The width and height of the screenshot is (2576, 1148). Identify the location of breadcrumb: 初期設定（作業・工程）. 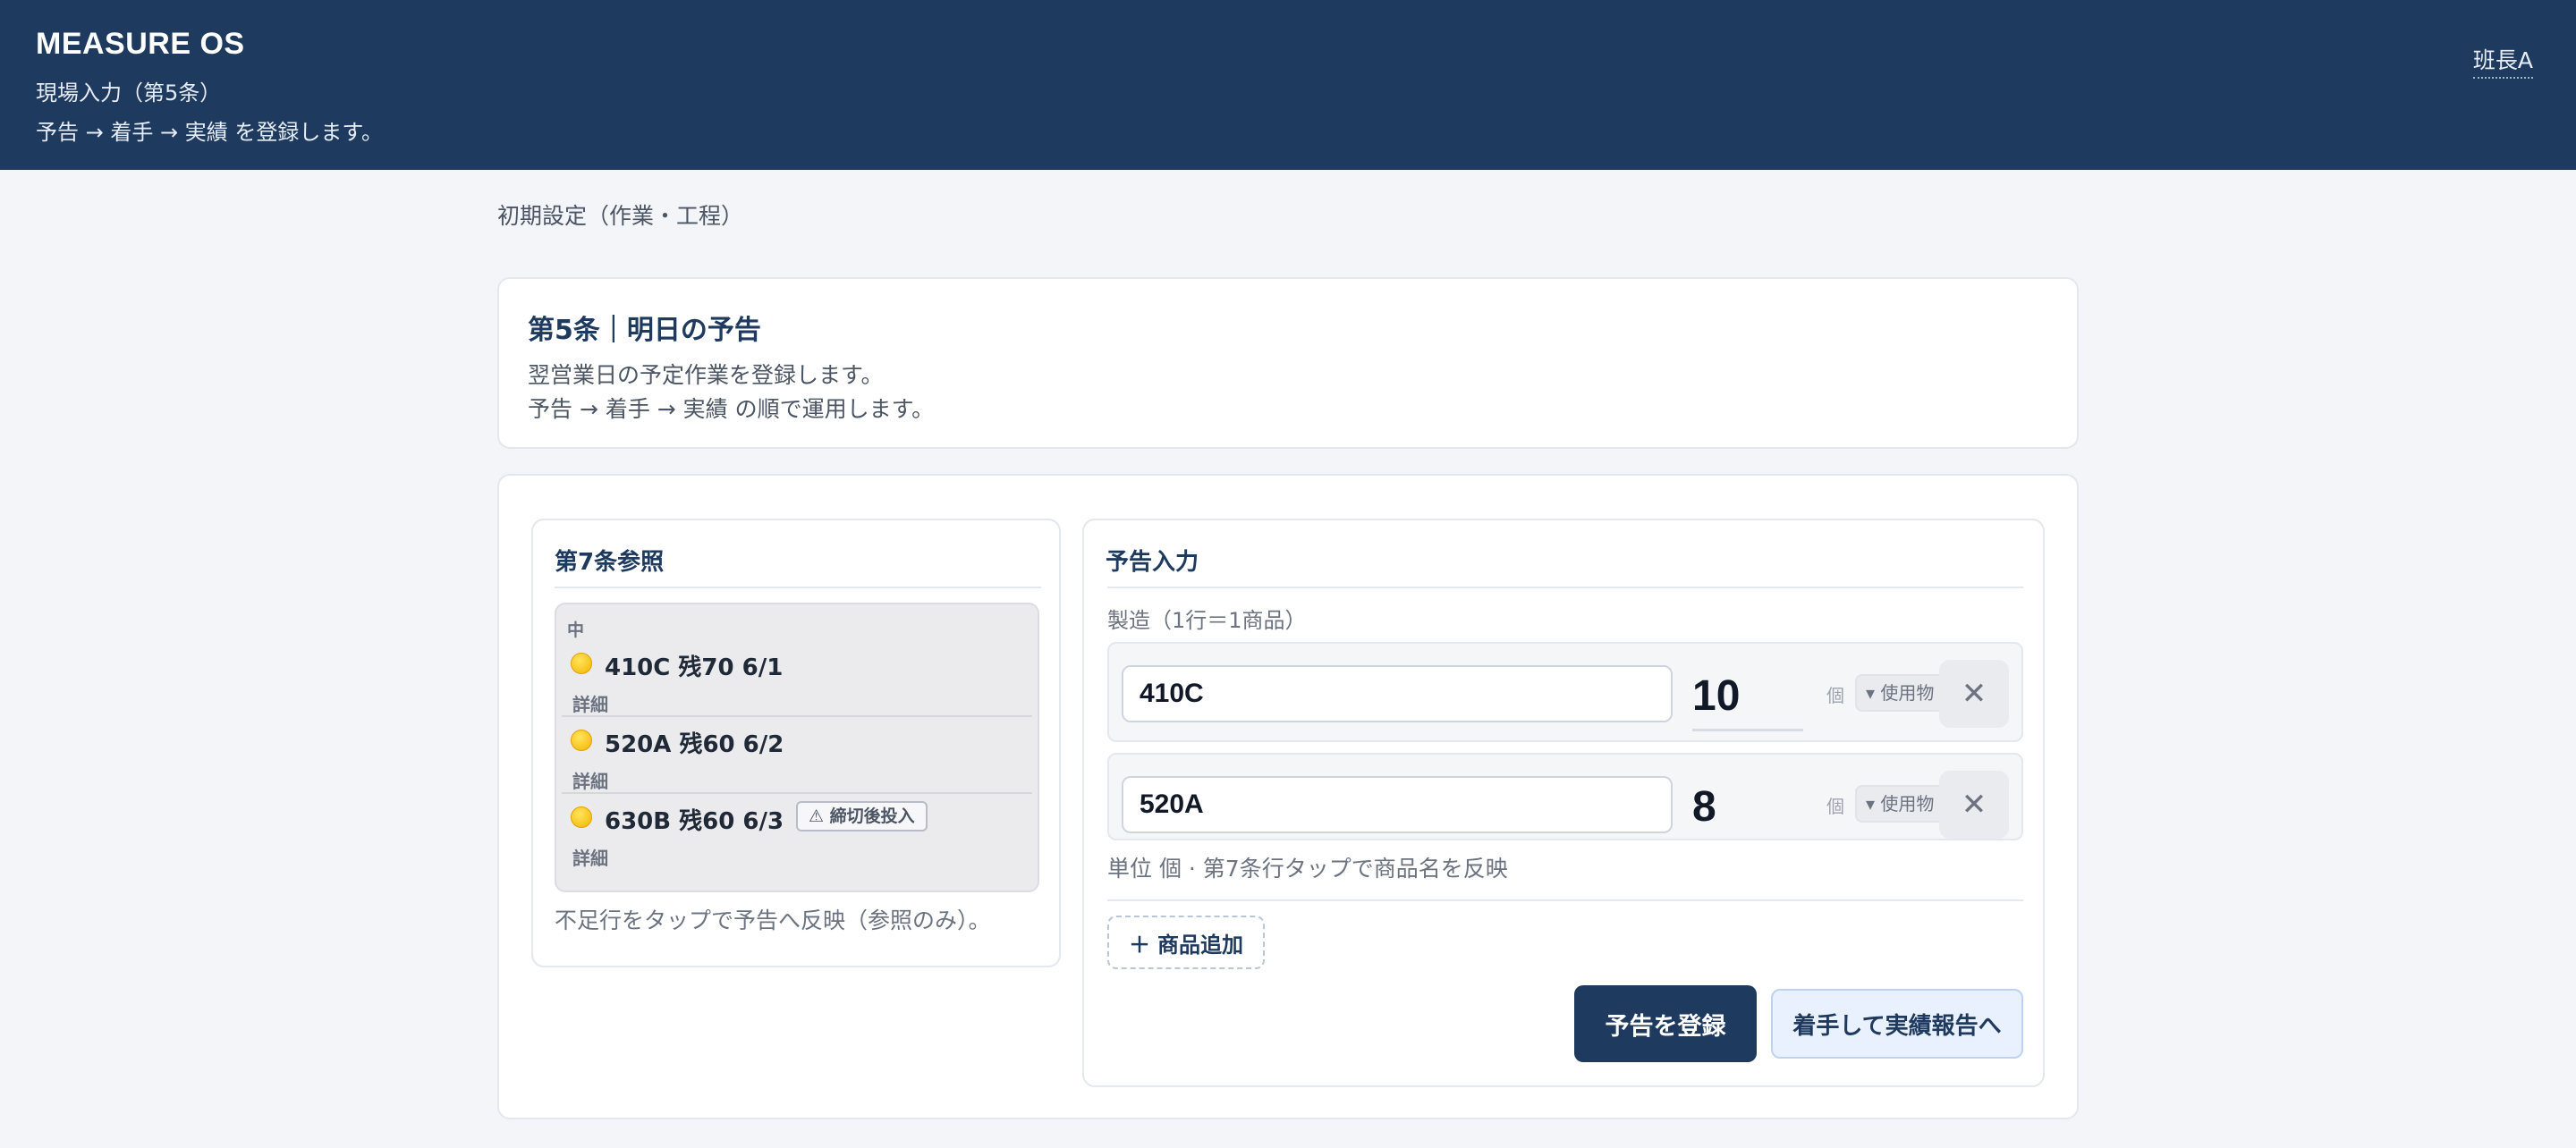
(620, 214).